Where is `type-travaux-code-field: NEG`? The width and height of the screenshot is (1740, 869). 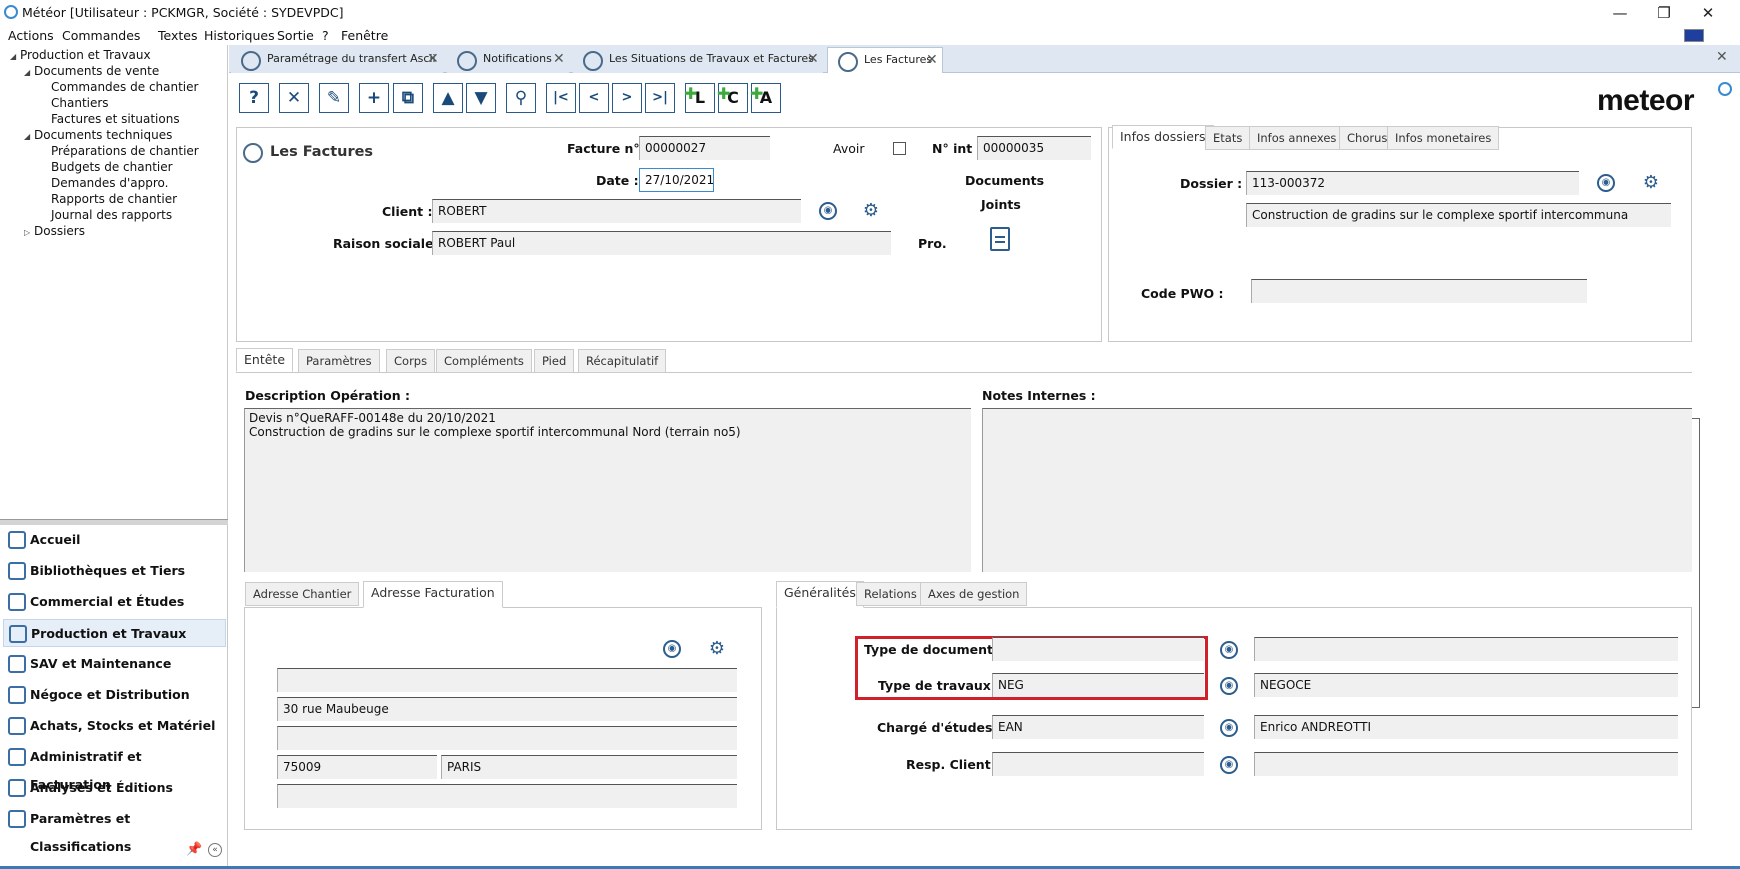 type-travaux-code-field: NEG is located at coordinates (1098, 685).